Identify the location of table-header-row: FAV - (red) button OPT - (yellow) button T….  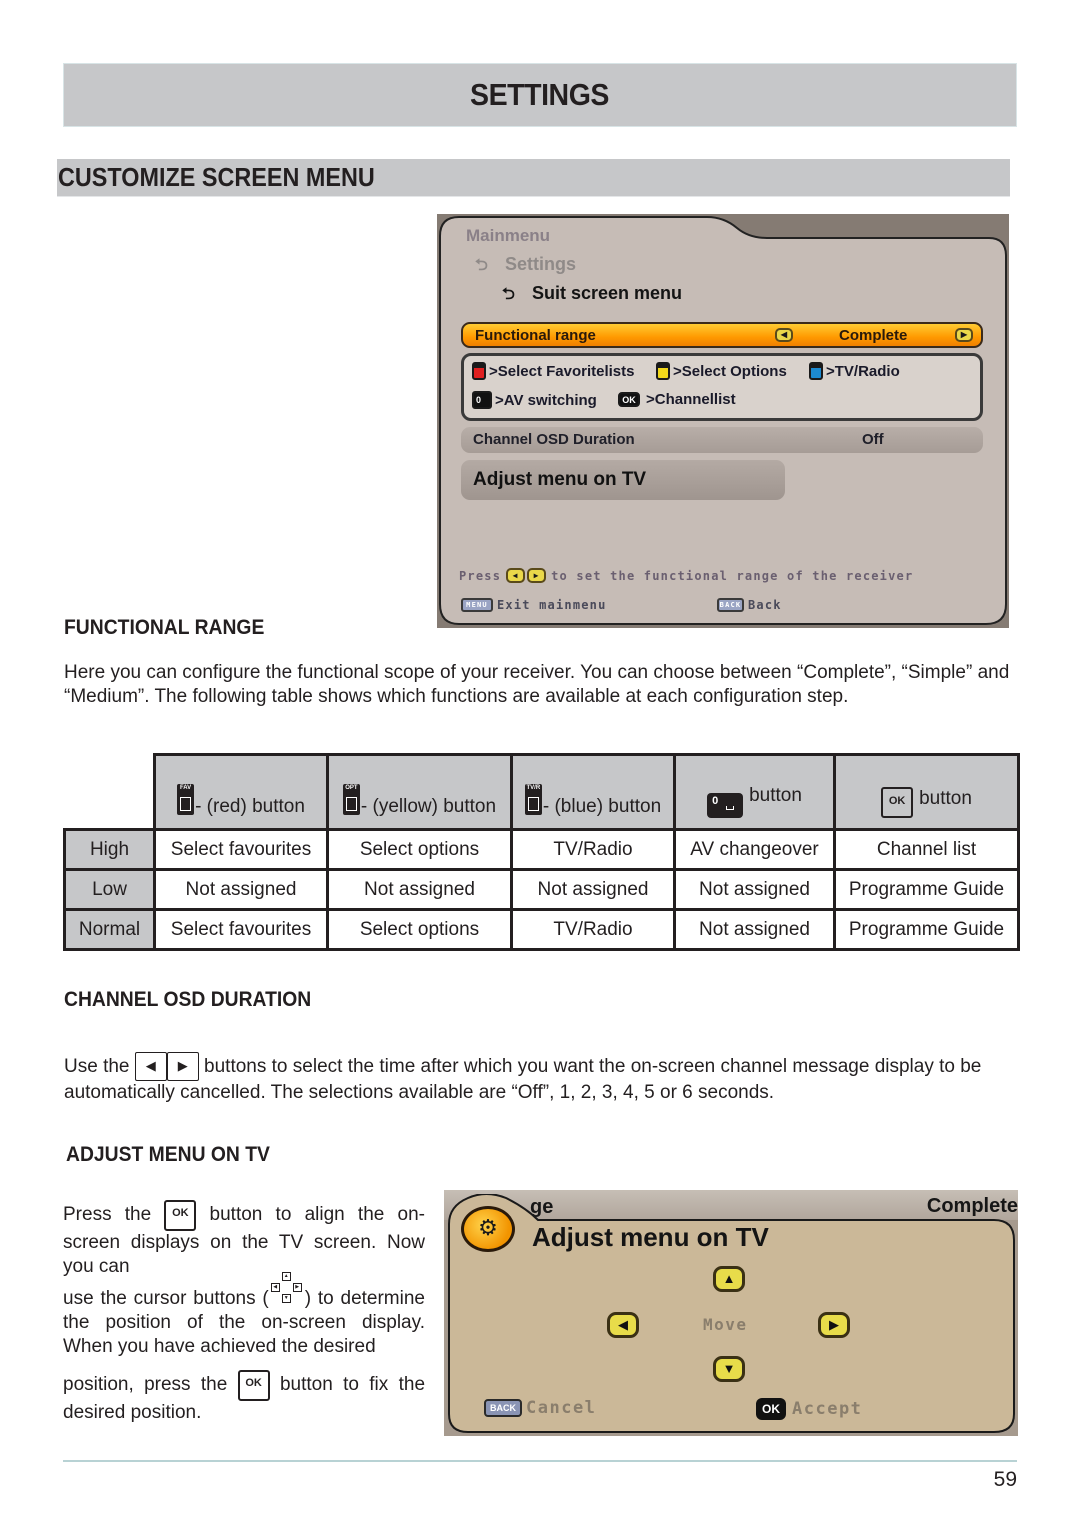
(542, 792).